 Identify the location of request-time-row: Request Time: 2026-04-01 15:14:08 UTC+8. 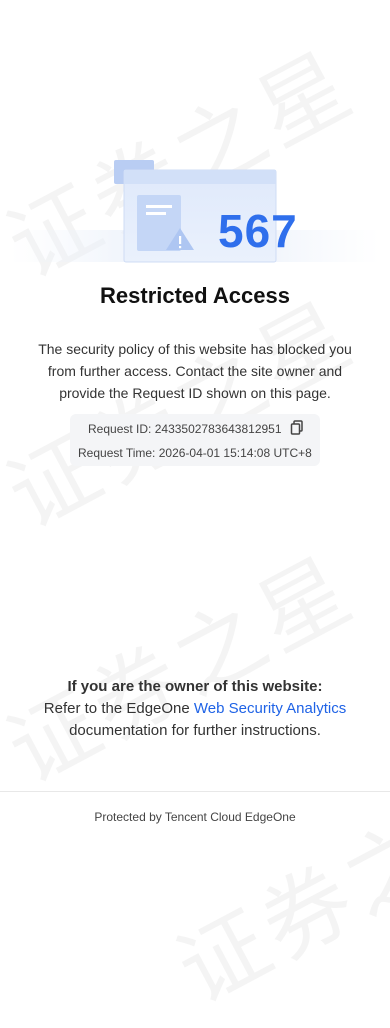
(195, 453).